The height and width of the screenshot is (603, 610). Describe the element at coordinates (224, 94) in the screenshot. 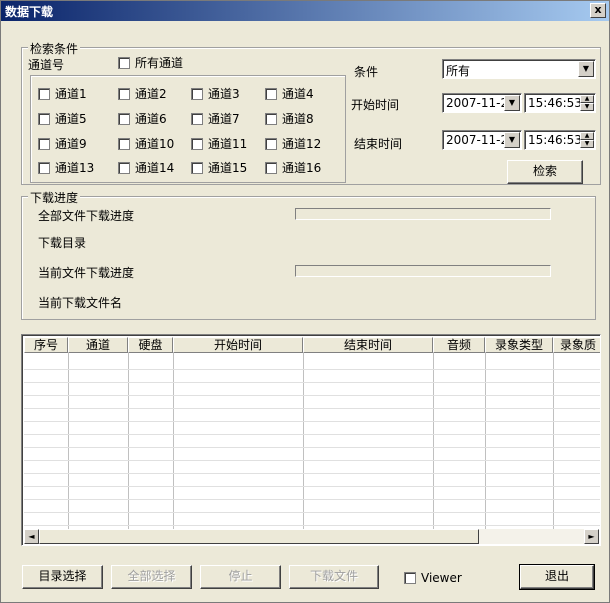

I see `channel-label: 通道3` at that location.